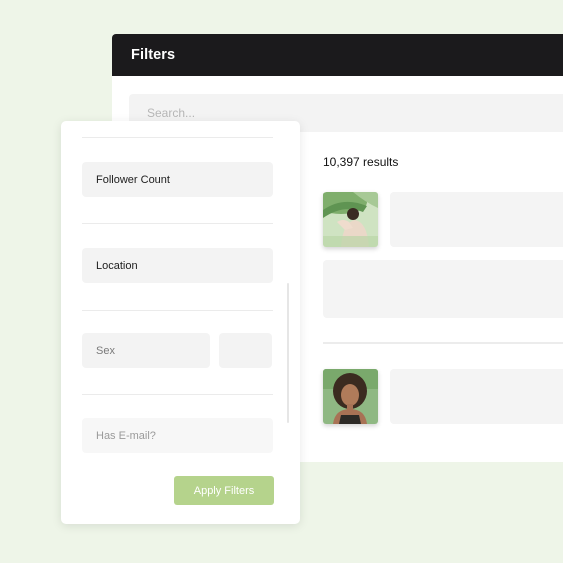  What do you see at coordinates (337, 55) in the screenshot?
I see `window-titlebar: Filters` at bounding box center [337, 55].